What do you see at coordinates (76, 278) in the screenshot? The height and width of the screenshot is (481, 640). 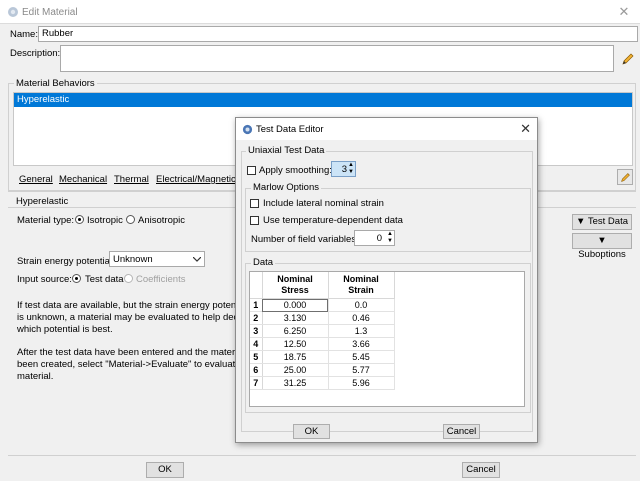 I see `test-data-radio` at bounding box center [76, 278].